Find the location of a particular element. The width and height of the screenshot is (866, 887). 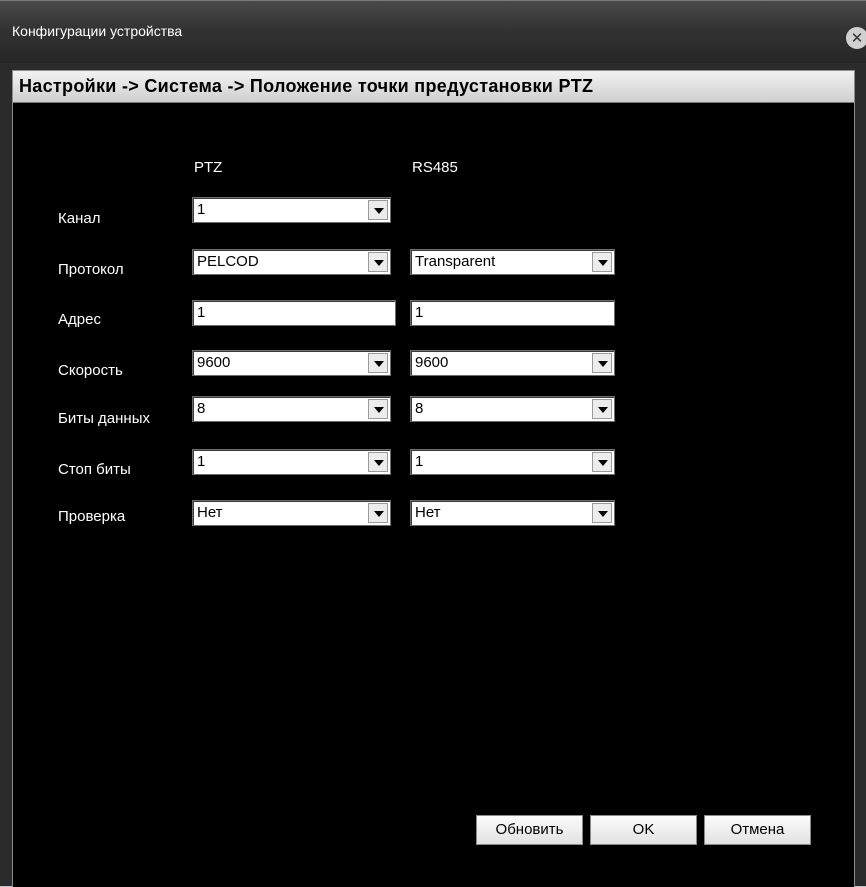

ptz-data-bits-select: 8 is located at coordinates (291, 409).